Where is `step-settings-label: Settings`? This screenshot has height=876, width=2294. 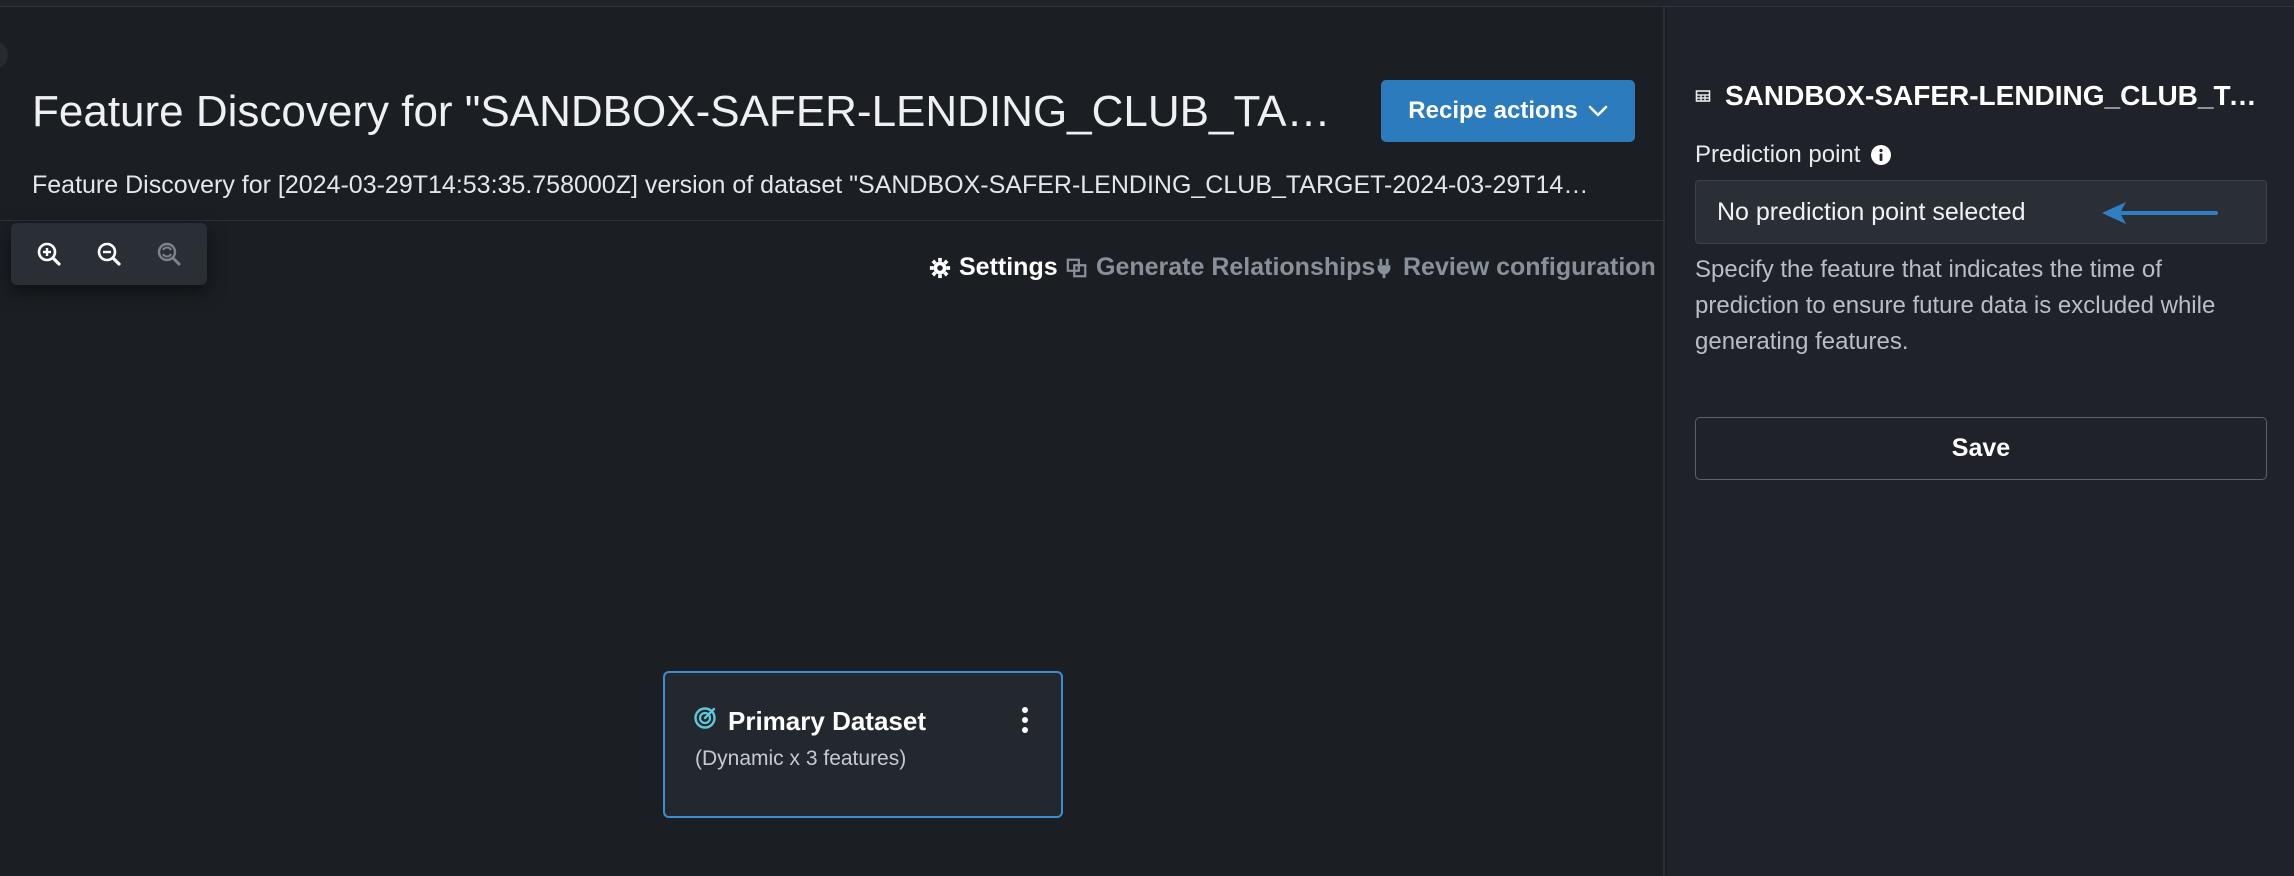
step-settings-label: Settings is located at coordinates (1008, 267).